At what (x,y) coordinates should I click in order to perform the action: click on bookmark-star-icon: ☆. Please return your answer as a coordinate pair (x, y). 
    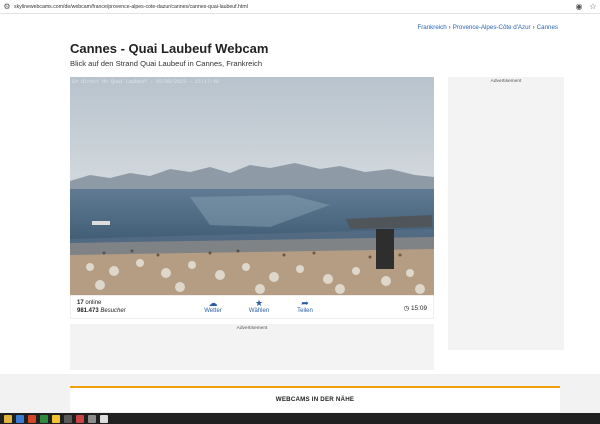
    Looking at the image, I should click on (593, 6).